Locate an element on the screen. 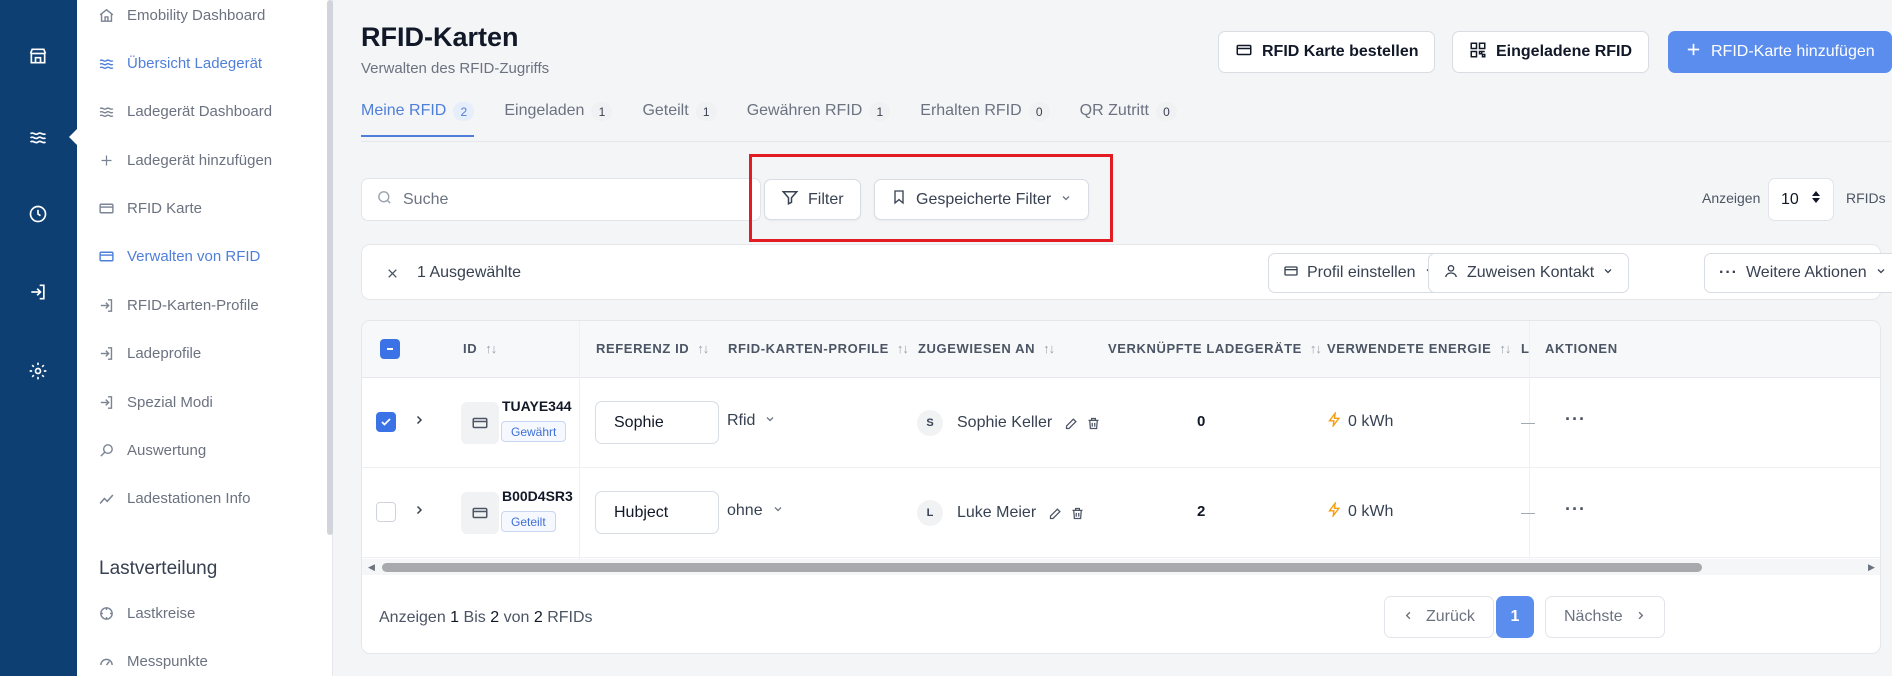 The height and width of the screenshot is (676, 1892). tab-erhalten-rfid: Erhalten RFID 0 is located at coordinates (985, 119).